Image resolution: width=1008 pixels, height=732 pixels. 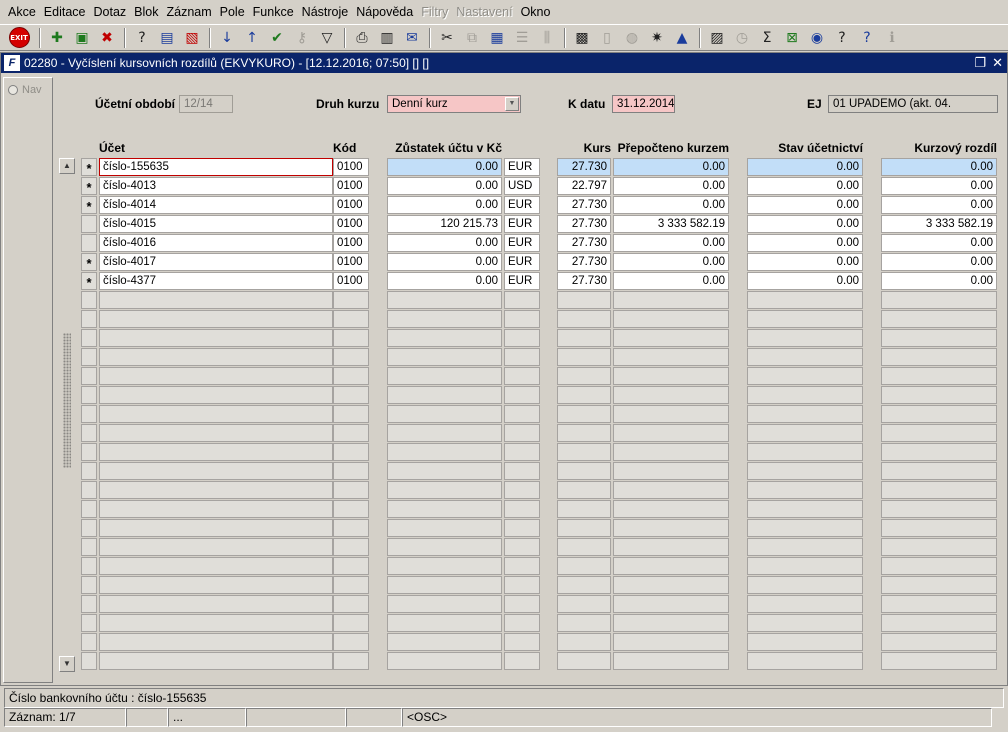 I want to click on cell-converted: 0.00, so click(x=671, y=281).